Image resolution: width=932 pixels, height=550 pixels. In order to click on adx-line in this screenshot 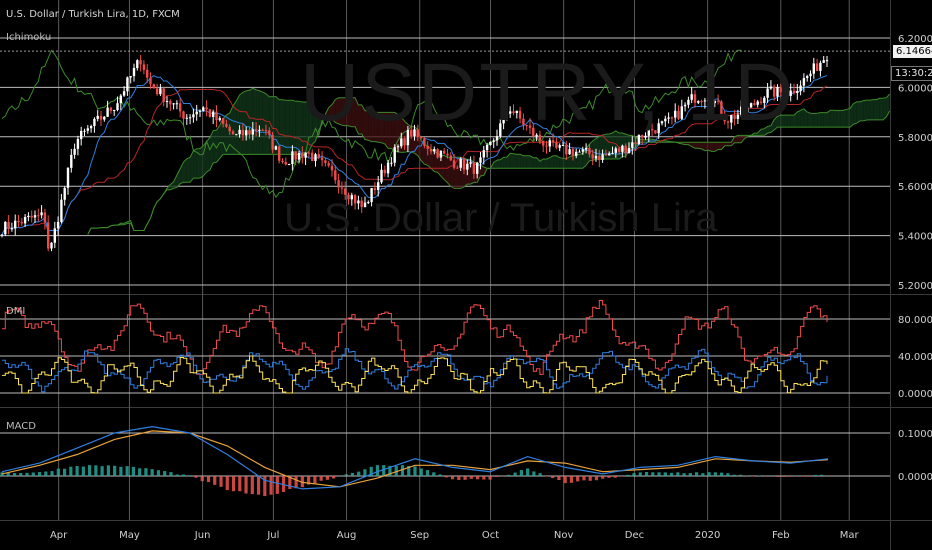, I will do `click(415, 374)`.